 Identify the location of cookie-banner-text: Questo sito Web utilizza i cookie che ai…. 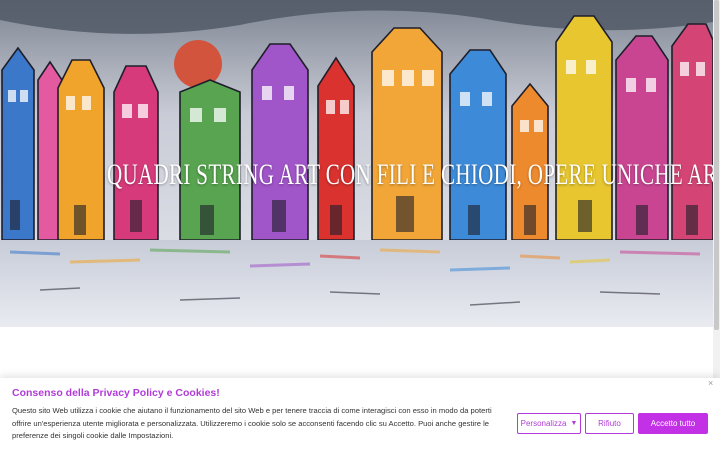
(252, 423).